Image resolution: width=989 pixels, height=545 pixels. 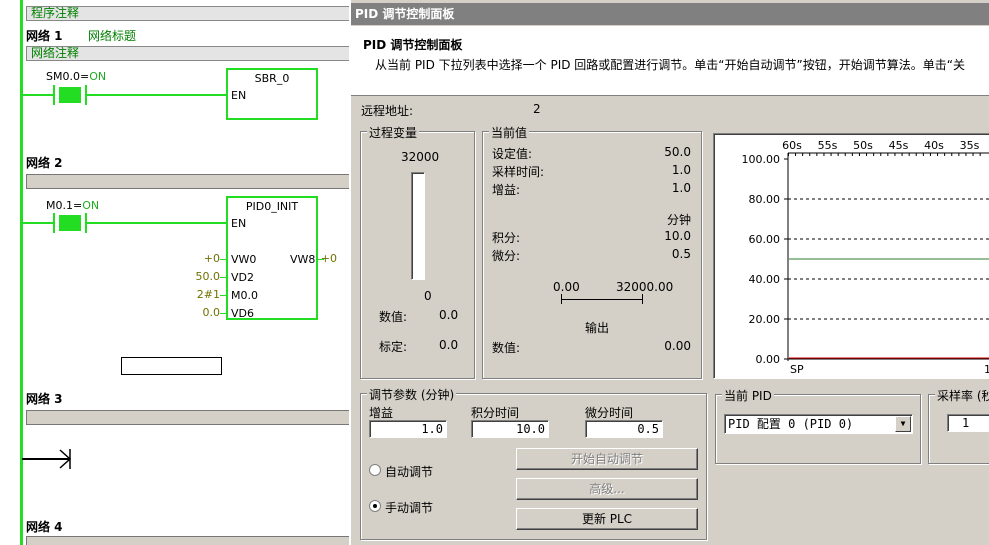 What do you see at coordinates (645, 287) in the screenshot?
I see `output-max-label: 32000.00` at bounding box center [645, 287].